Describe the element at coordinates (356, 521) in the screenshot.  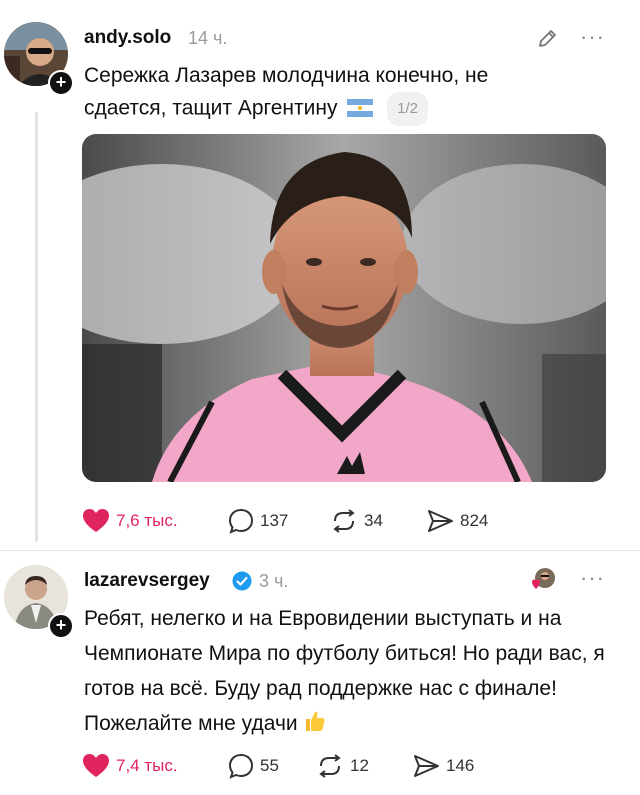
I see `repost-button: 34` at that location.